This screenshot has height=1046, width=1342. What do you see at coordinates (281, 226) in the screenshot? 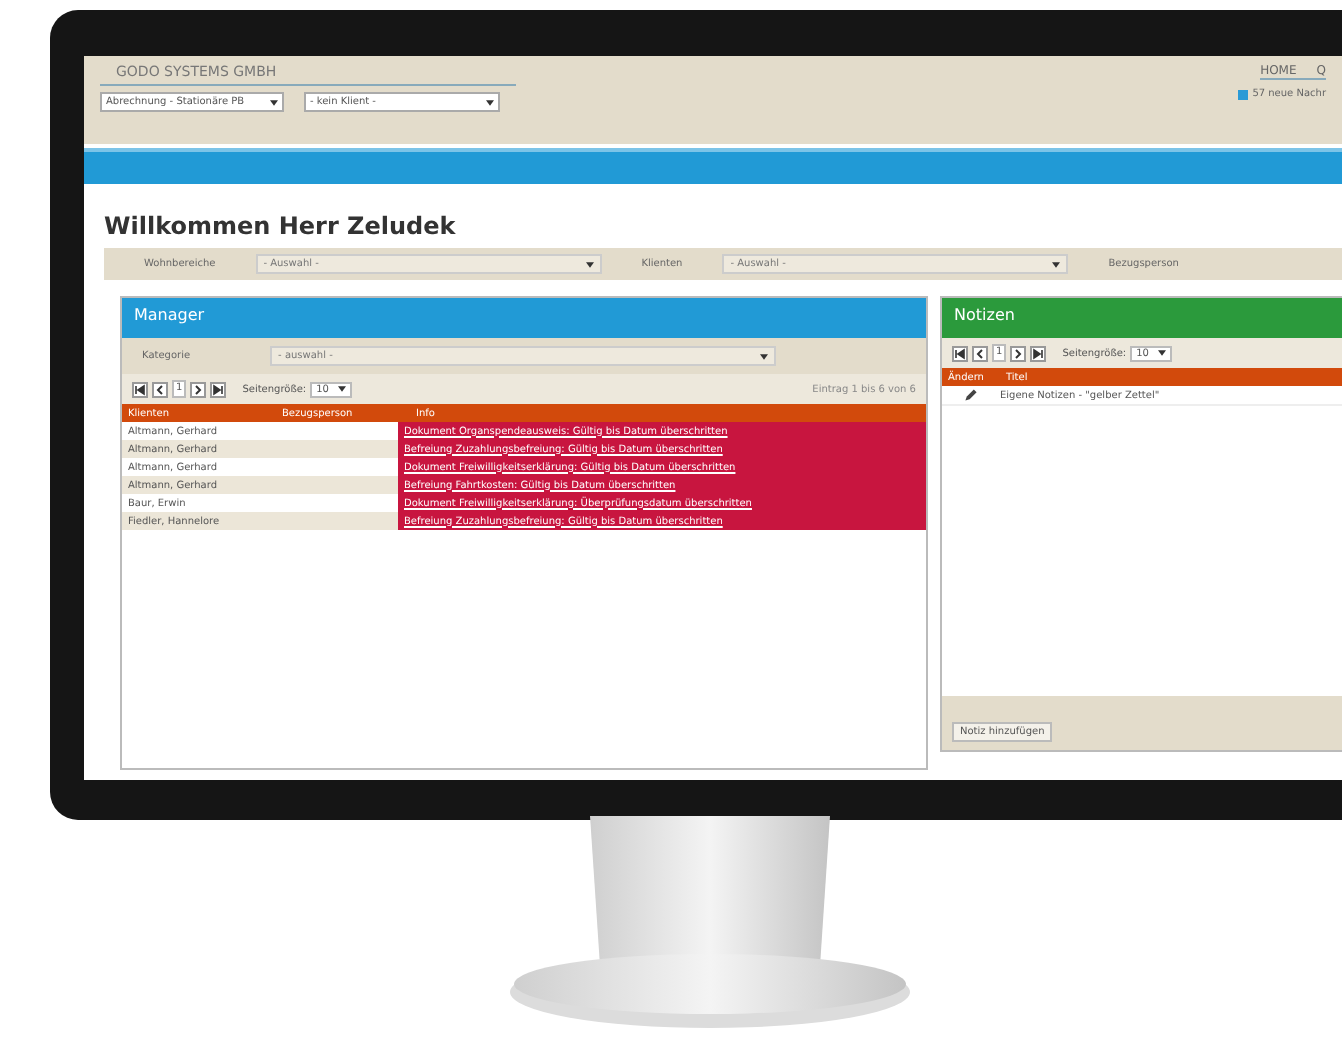
I see `page-title: Willkommen Herr Zeludek` at bounding box center [281, 226].